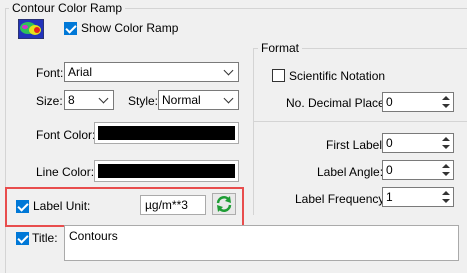 The height and width of the screenshot is (273, 467). I want to click on font-select: Arial, so click(151, 72).